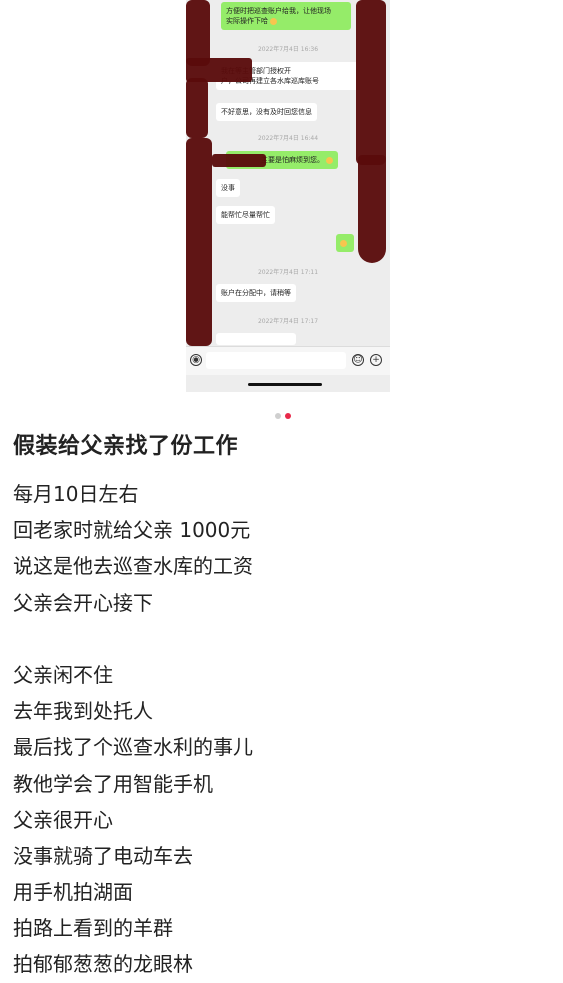 Image resolution: width=563 pixels, height=983 pixels. I want to click on post-title: 假装给父亲找了份工作, so click(126, 446).